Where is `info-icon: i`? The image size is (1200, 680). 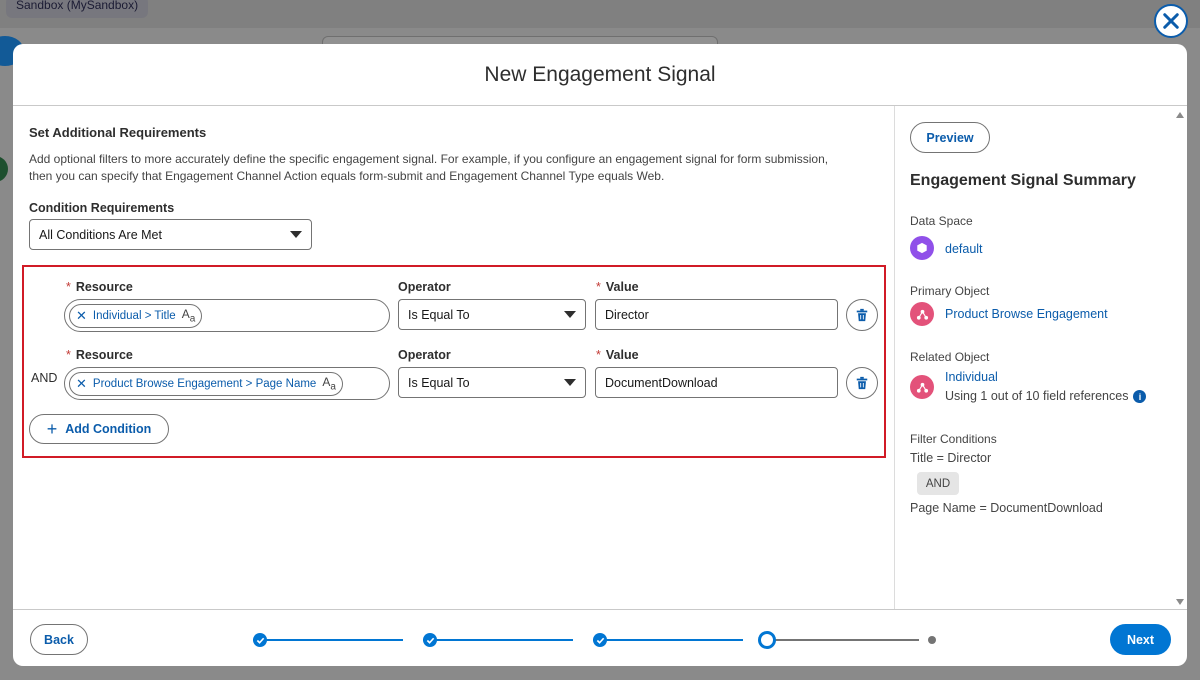
info-icon: i is located at coordinates (1140, 397).